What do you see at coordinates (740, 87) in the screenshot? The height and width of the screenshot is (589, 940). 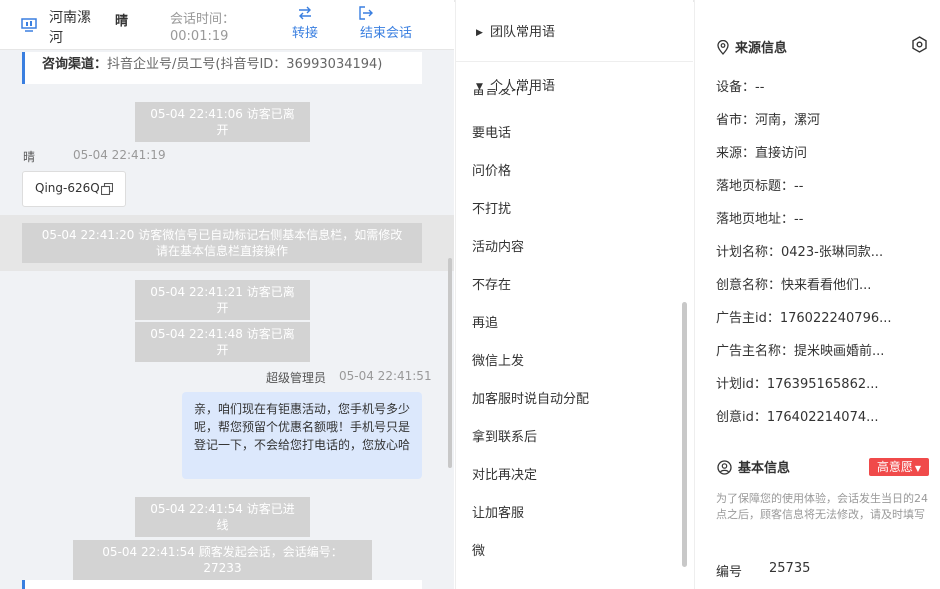 I see `info-device: 设备：--` at bounding box center [740, 87].